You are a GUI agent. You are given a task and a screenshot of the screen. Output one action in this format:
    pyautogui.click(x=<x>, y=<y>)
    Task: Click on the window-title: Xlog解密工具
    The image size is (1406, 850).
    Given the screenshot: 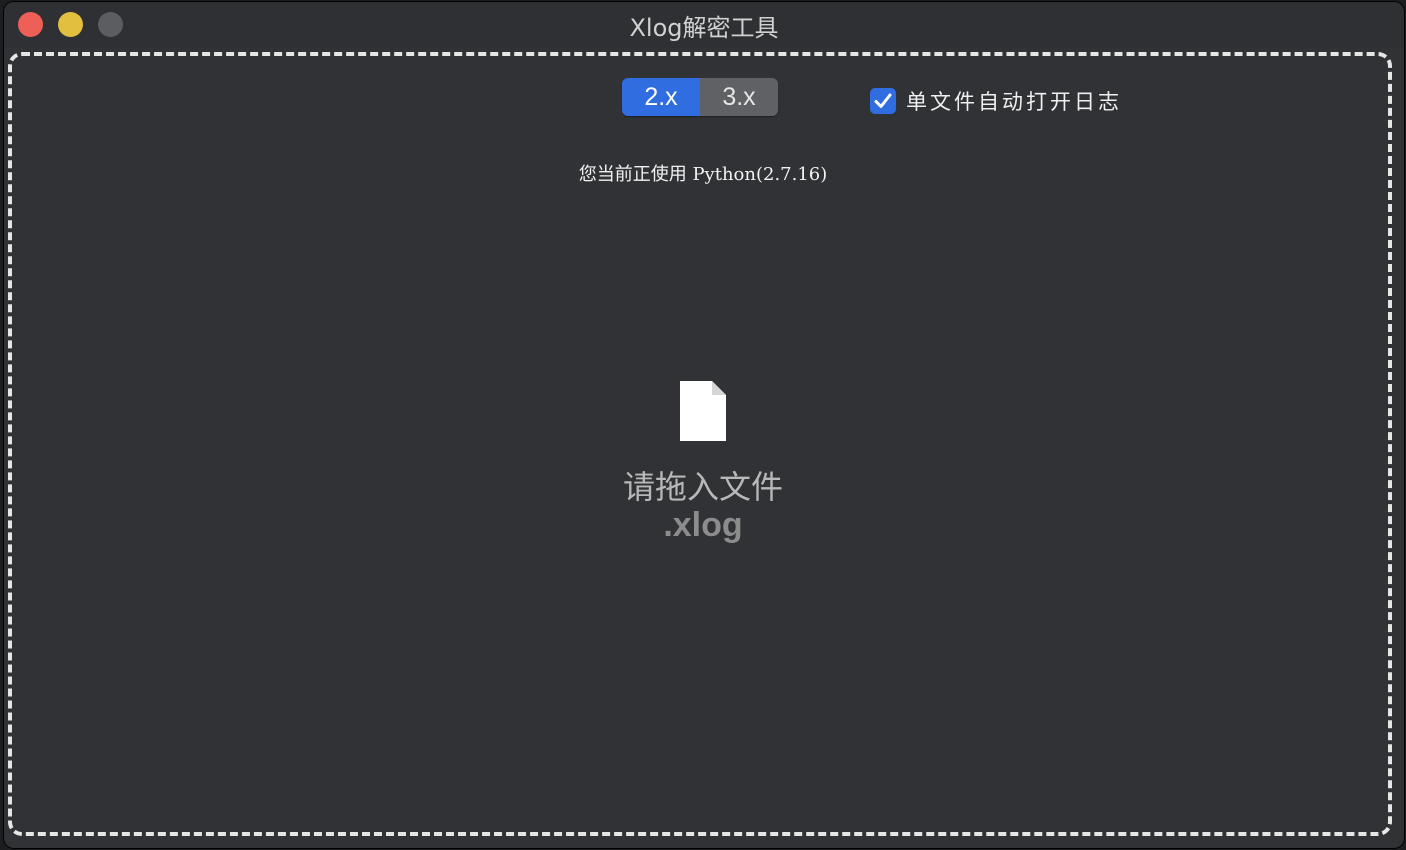 What is the action you would take?
    pyautogui.click(x=704, y=28)
    